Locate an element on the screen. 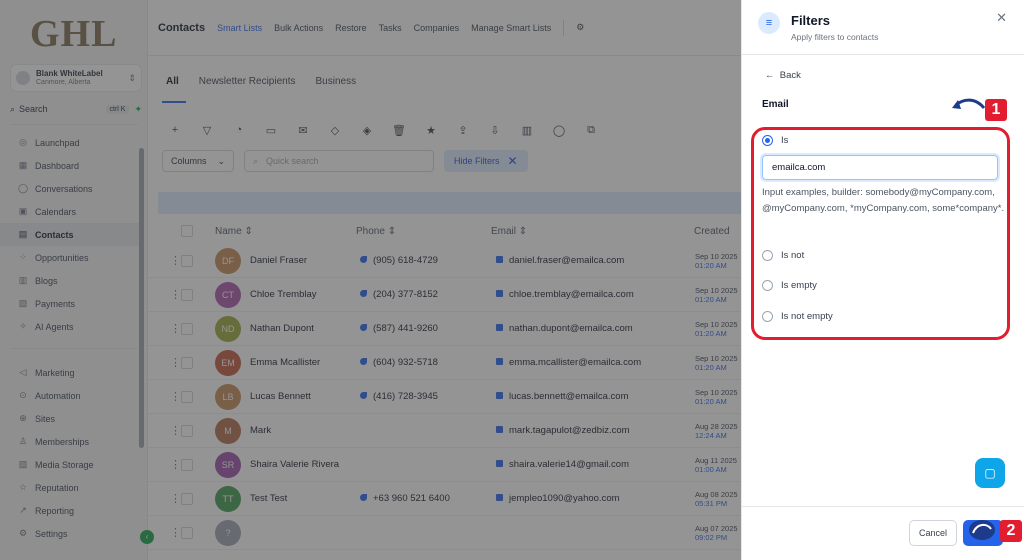  sidebar-item-contacts: ▤ Contacts is located at coordinates (70, 234).